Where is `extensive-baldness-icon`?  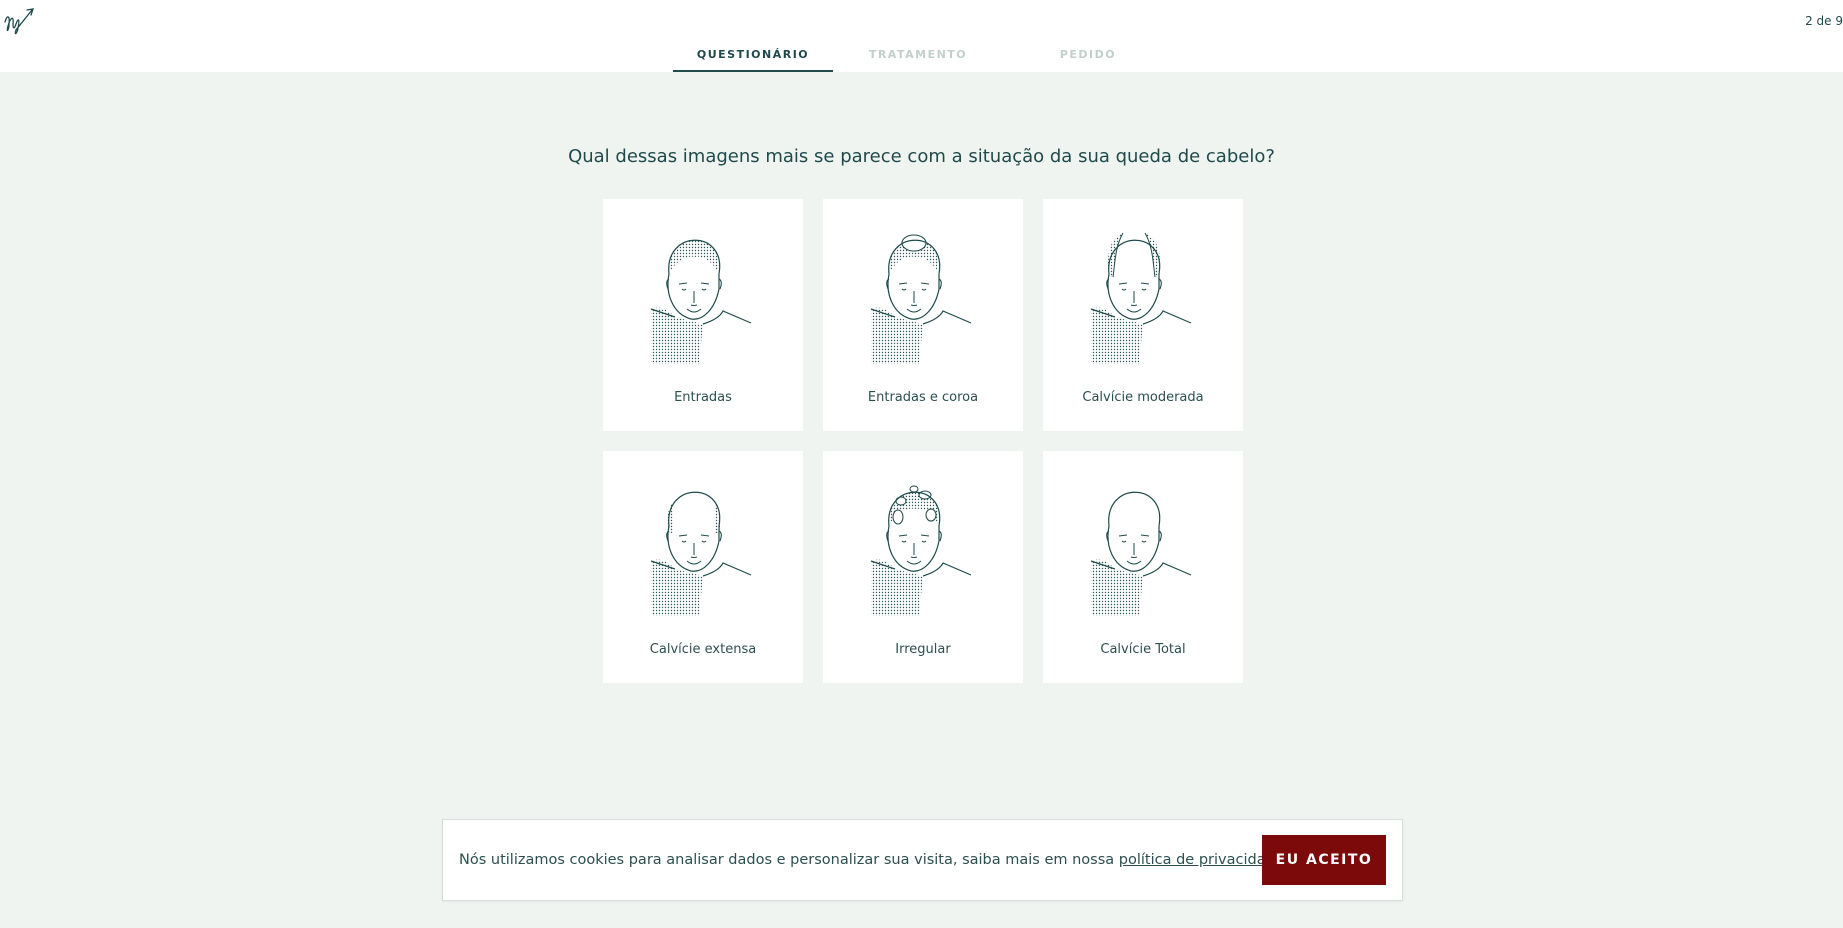 extensive-baldness-icon is located at coordinates (701, 553).